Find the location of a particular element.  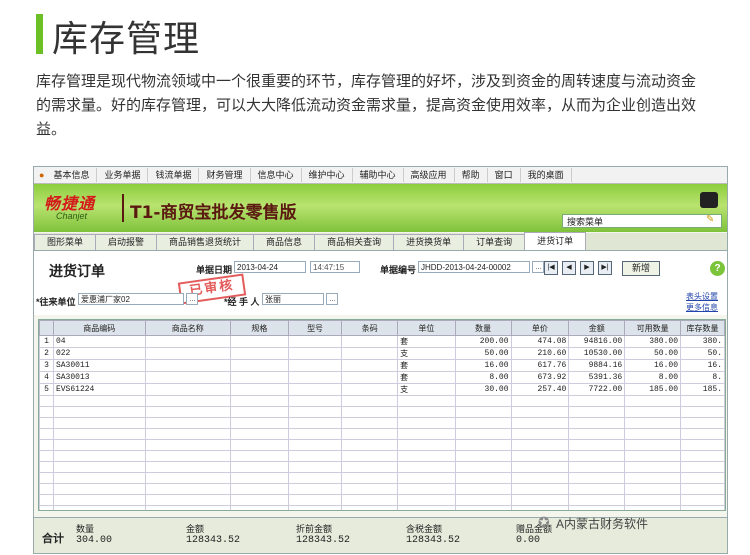

table-cell: 185.00 is located at coordinates (652, 389).